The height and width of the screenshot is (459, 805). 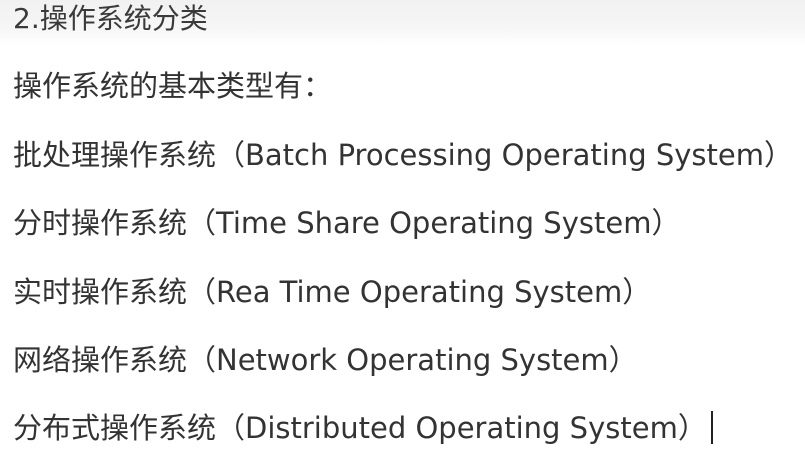 I want to click on list-item: 实时操作系统（Rea Time Operating System）, so click(x=332, y=292).